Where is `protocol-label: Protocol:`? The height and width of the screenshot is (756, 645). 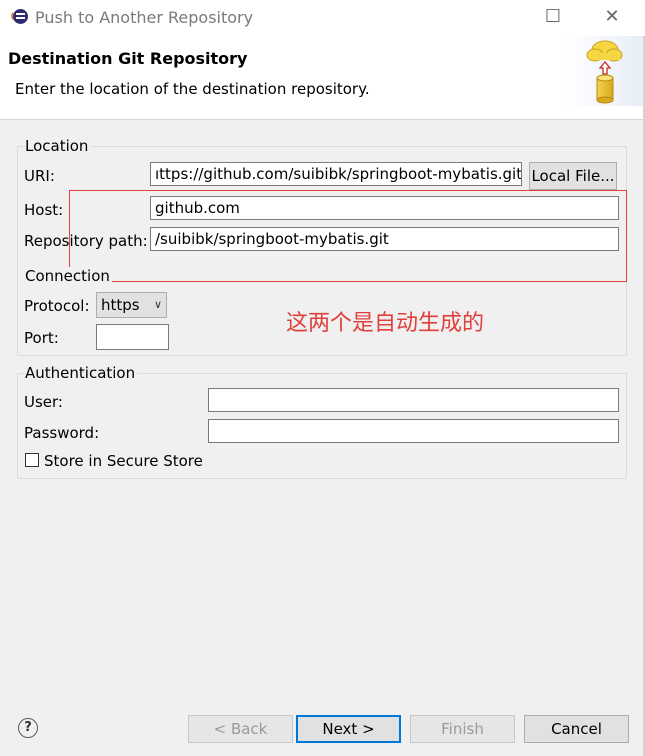
protocol-label: Protocol: is located at coordinates (57, 306).